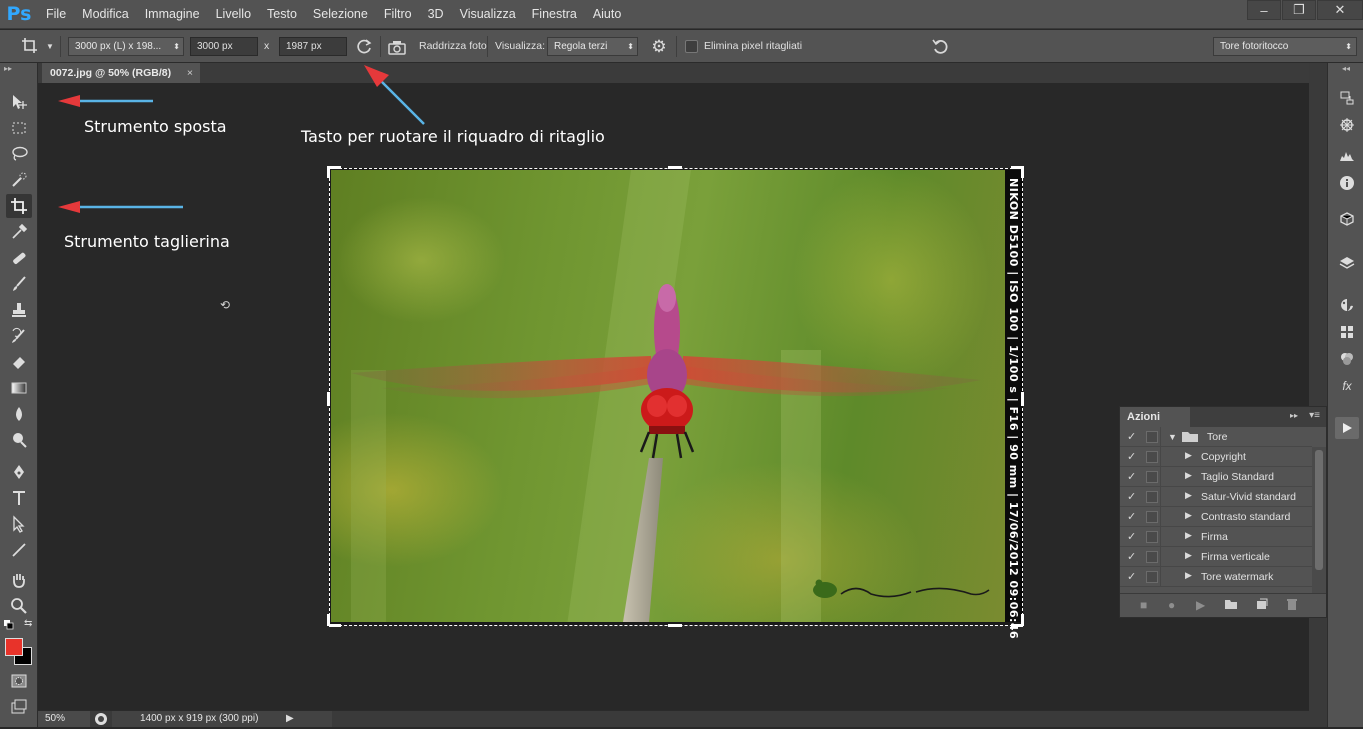 Image resolution: width=1363 pixels, height=729 pixels. What do you see at coordinates (1347, 125) in the screenshot?
I see `navigator-icon` at bounding box center [1347, 125].